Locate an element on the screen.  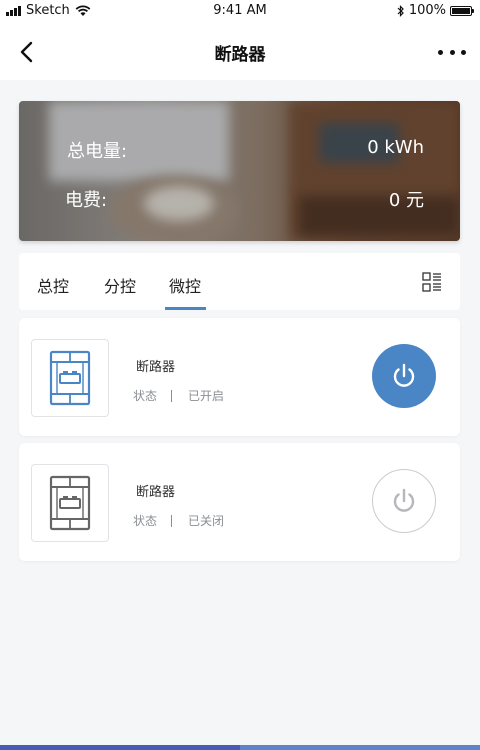
status-value: 已关闭 is located at coordinates (206, 521).